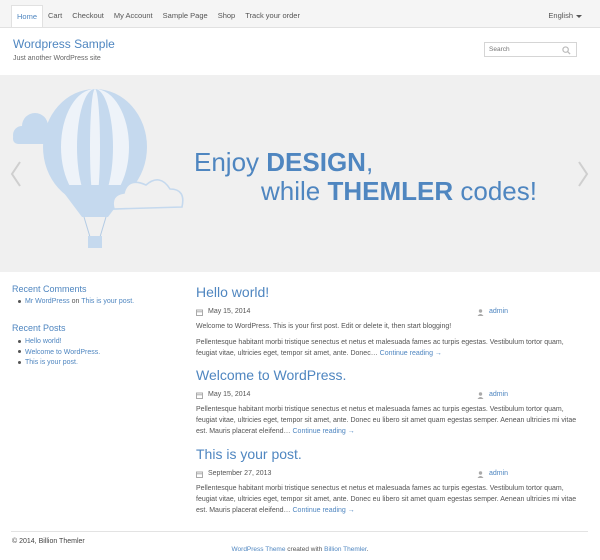 This screenshot has height=560, width=600. I want to click on recent-post-link: This is your post., so click(51, 362).